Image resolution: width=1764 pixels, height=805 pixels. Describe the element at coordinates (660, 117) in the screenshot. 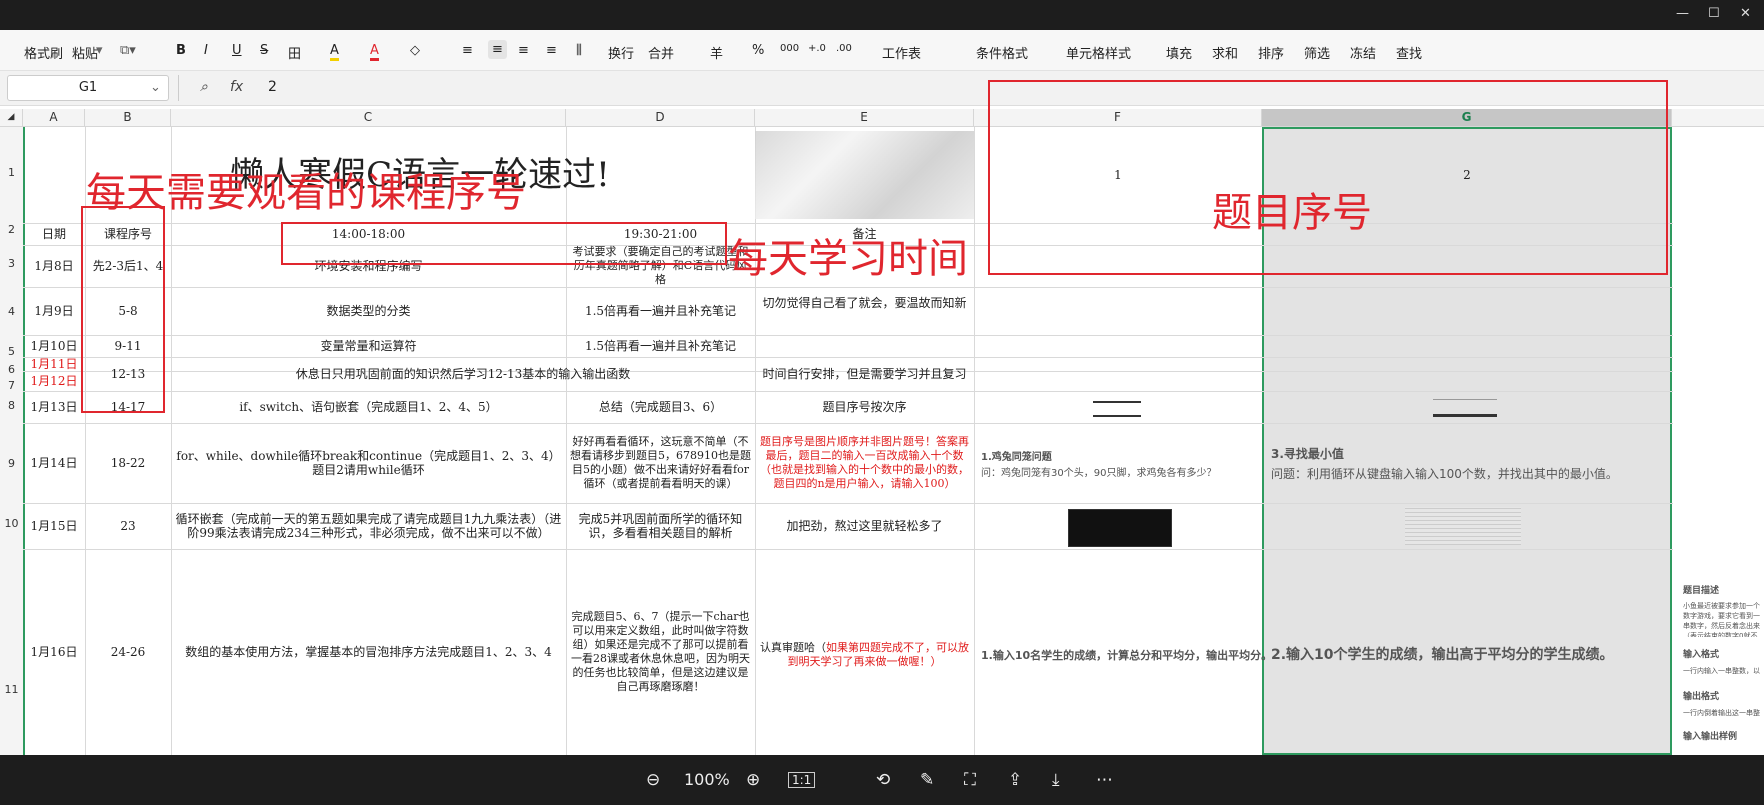

I see `column-header: D` at that location.